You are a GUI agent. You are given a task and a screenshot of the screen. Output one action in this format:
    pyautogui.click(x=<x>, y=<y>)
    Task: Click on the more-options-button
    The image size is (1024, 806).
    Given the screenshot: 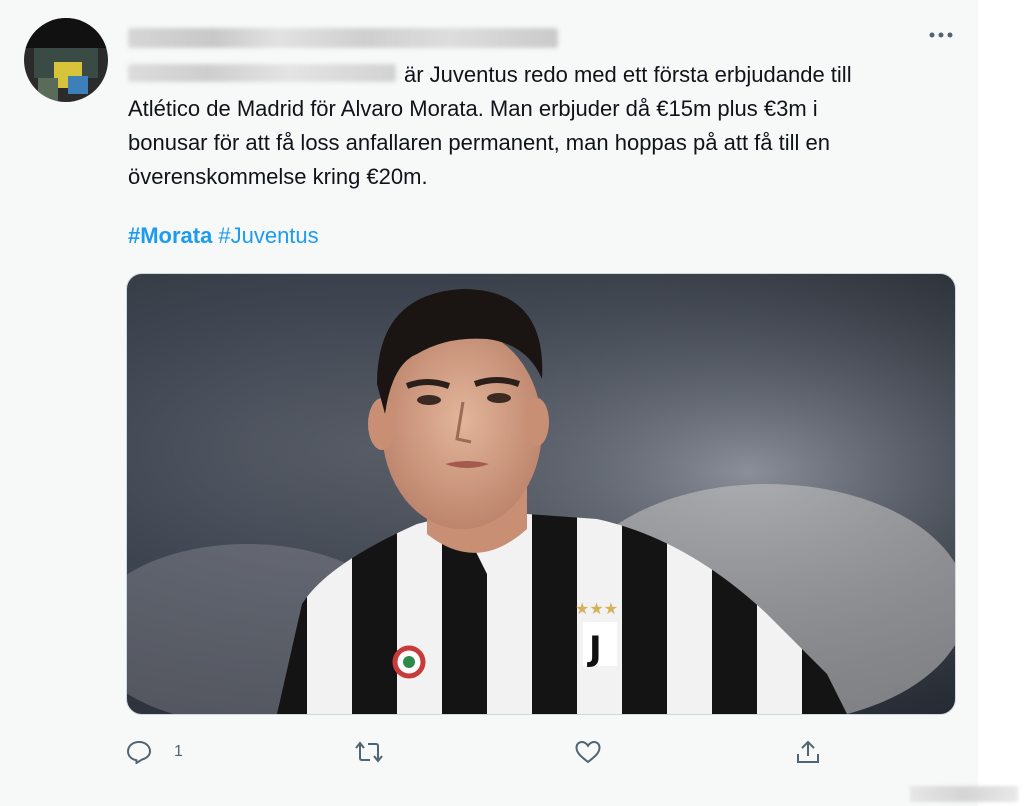 What is the action you would take?
    pyautogui.click(x=941, y=35)
    